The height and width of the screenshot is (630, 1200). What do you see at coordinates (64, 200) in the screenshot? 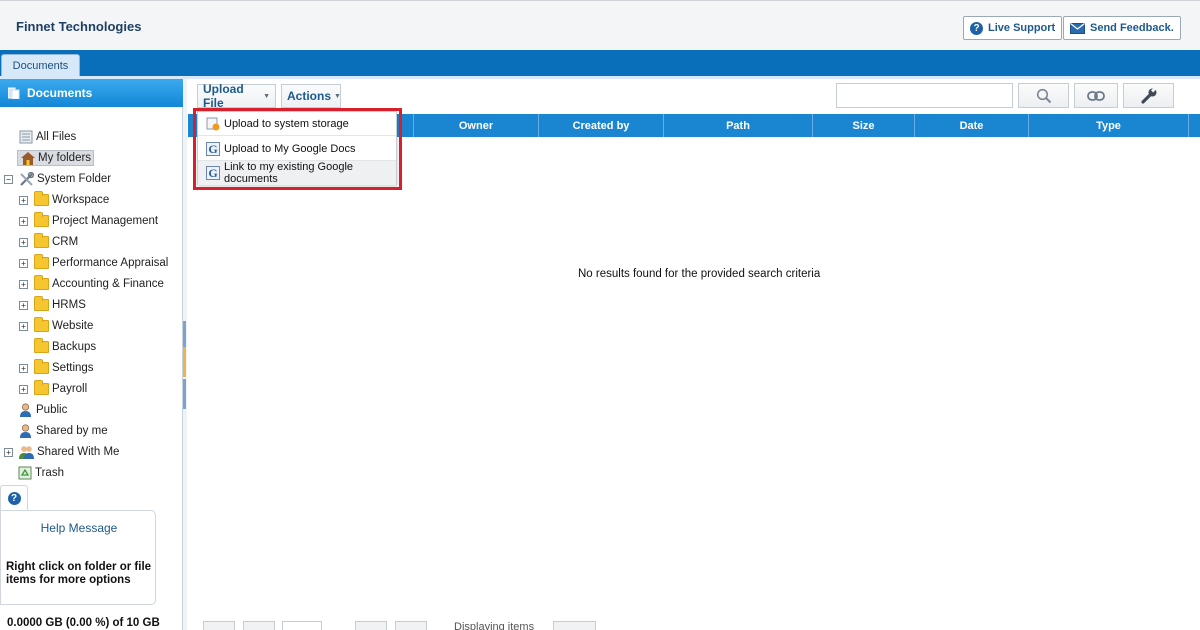
I see `tree-item-workspace: + Workspace` at bounding box center [64, 200].